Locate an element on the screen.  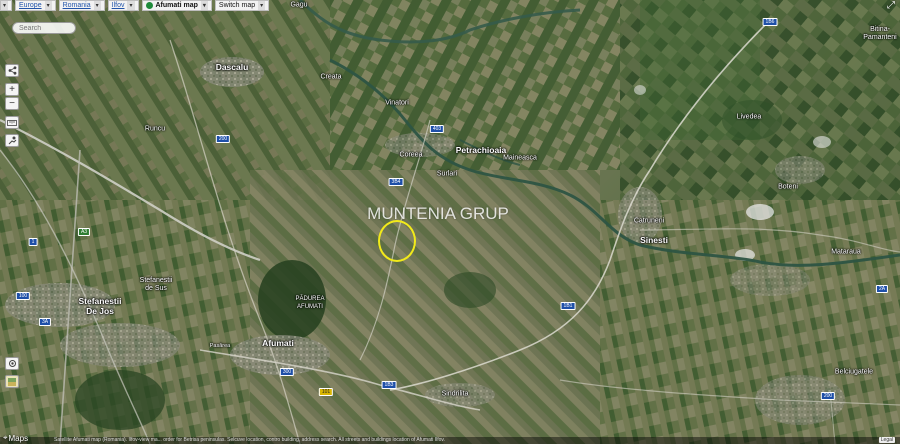
zoom-in-icon: + is located at coordinates (12, 89).